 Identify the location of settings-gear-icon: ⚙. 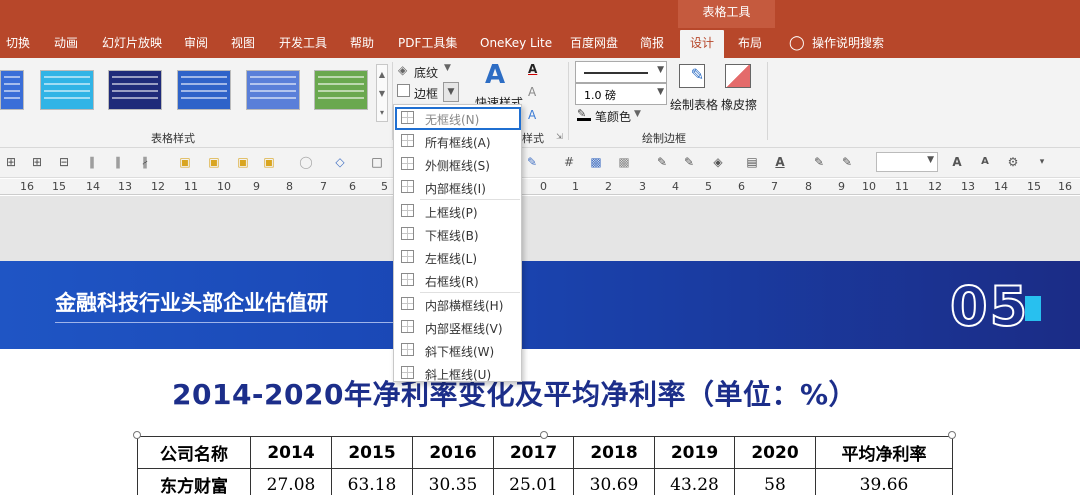
(1013, 162).